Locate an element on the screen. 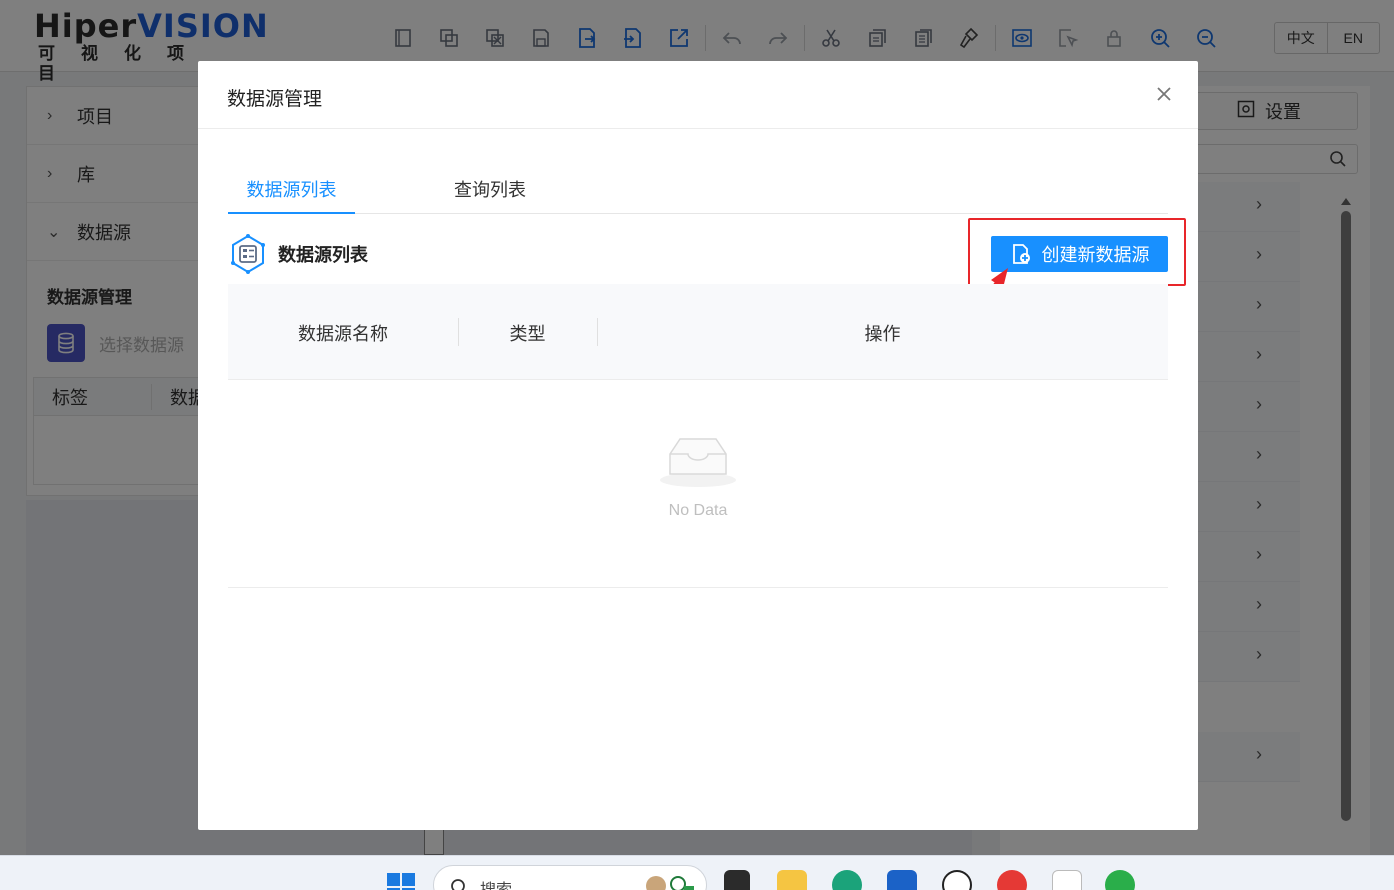  empty-state: No Data is located at coordinates (698, 477).